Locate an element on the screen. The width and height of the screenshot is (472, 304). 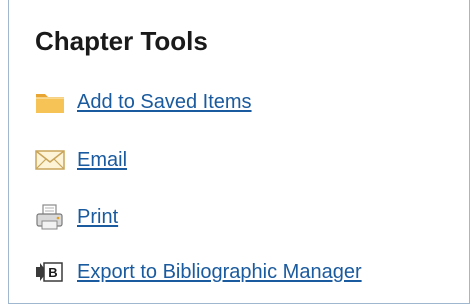
envelope-icon is located at coordinates (51, 160).